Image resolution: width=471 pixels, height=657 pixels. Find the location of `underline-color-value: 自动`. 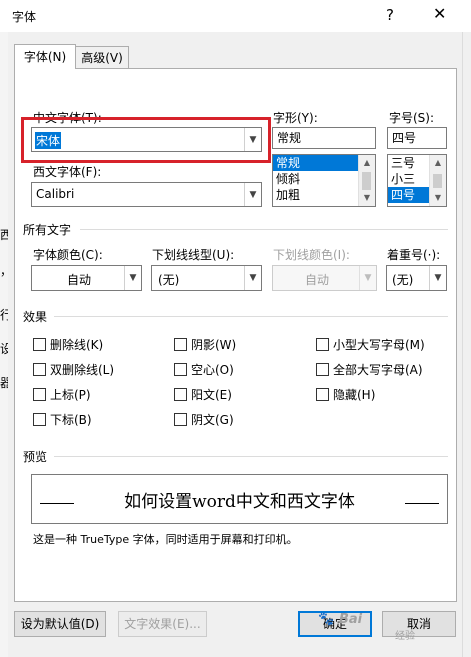

underline-color-value: 自动 is located at coordinates (316, 280).